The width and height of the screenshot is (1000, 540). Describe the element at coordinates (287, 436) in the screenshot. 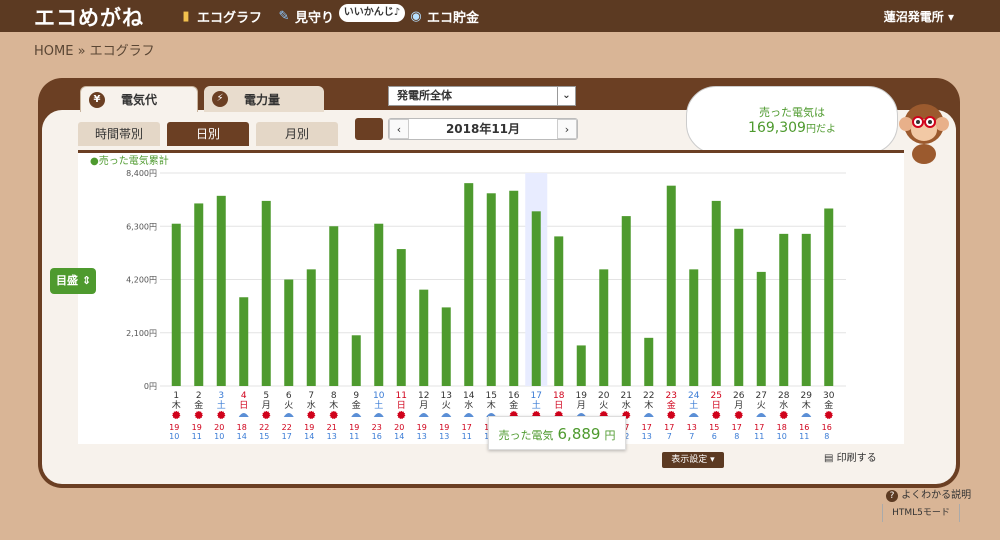

I see `low-temp: 17` at that location.